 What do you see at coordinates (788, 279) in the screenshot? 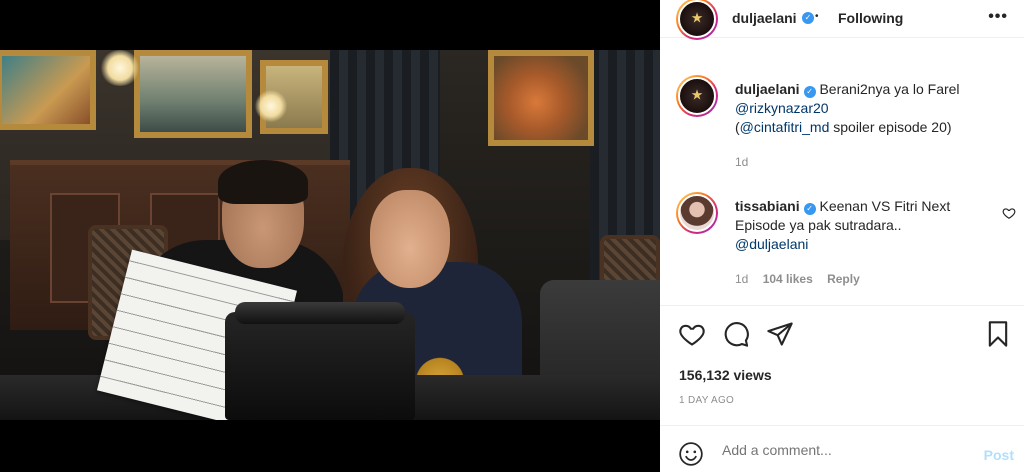
I see `comment-likes: 104 likes` at bounding box center [788, 279].